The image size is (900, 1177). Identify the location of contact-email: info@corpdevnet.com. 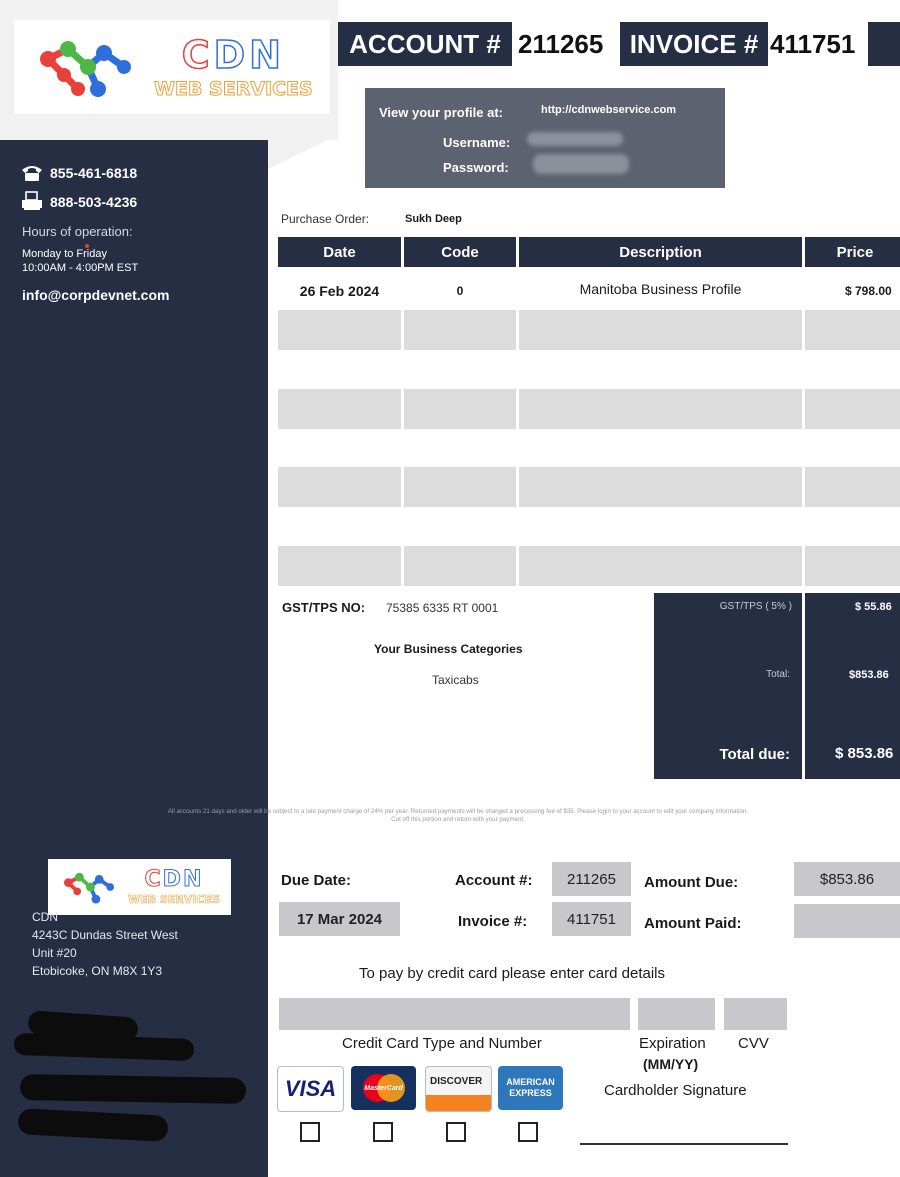
(95, 295).